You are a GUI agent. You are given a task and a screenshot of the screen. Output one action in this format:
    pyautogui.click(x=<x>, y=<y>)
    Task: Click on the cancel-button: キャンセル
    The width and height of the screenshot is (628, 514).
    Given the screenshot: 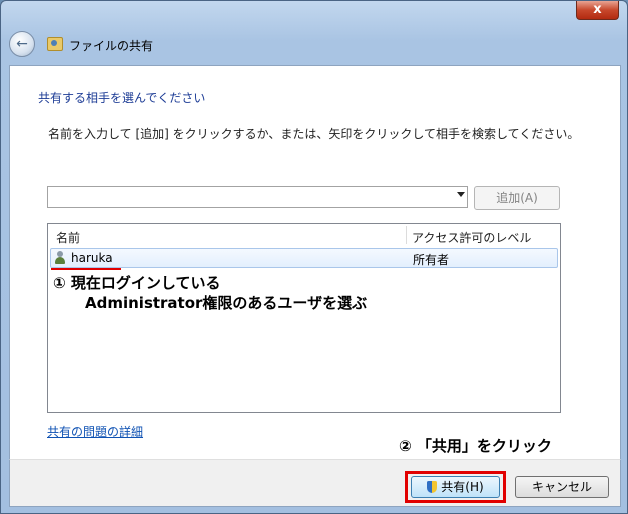 What is the action you would take?
    pyautogui.click(x=562, y=487)
    